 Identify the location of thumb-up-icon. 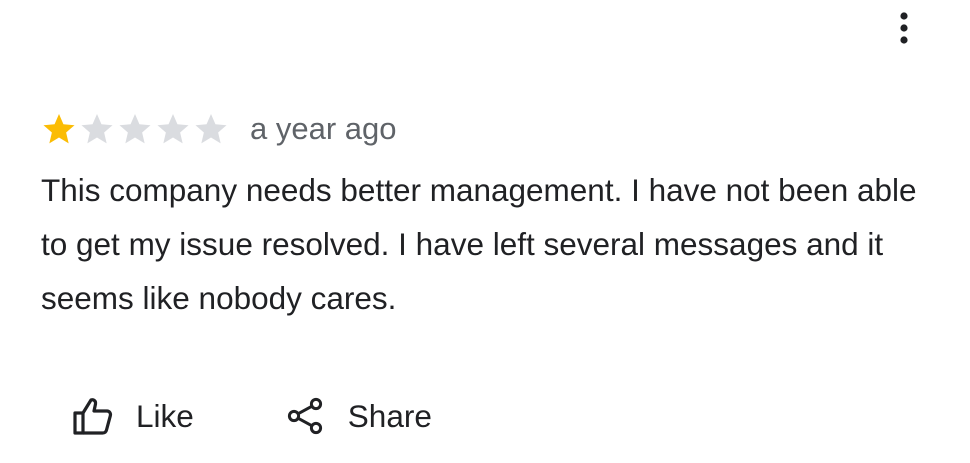
(93, 416).